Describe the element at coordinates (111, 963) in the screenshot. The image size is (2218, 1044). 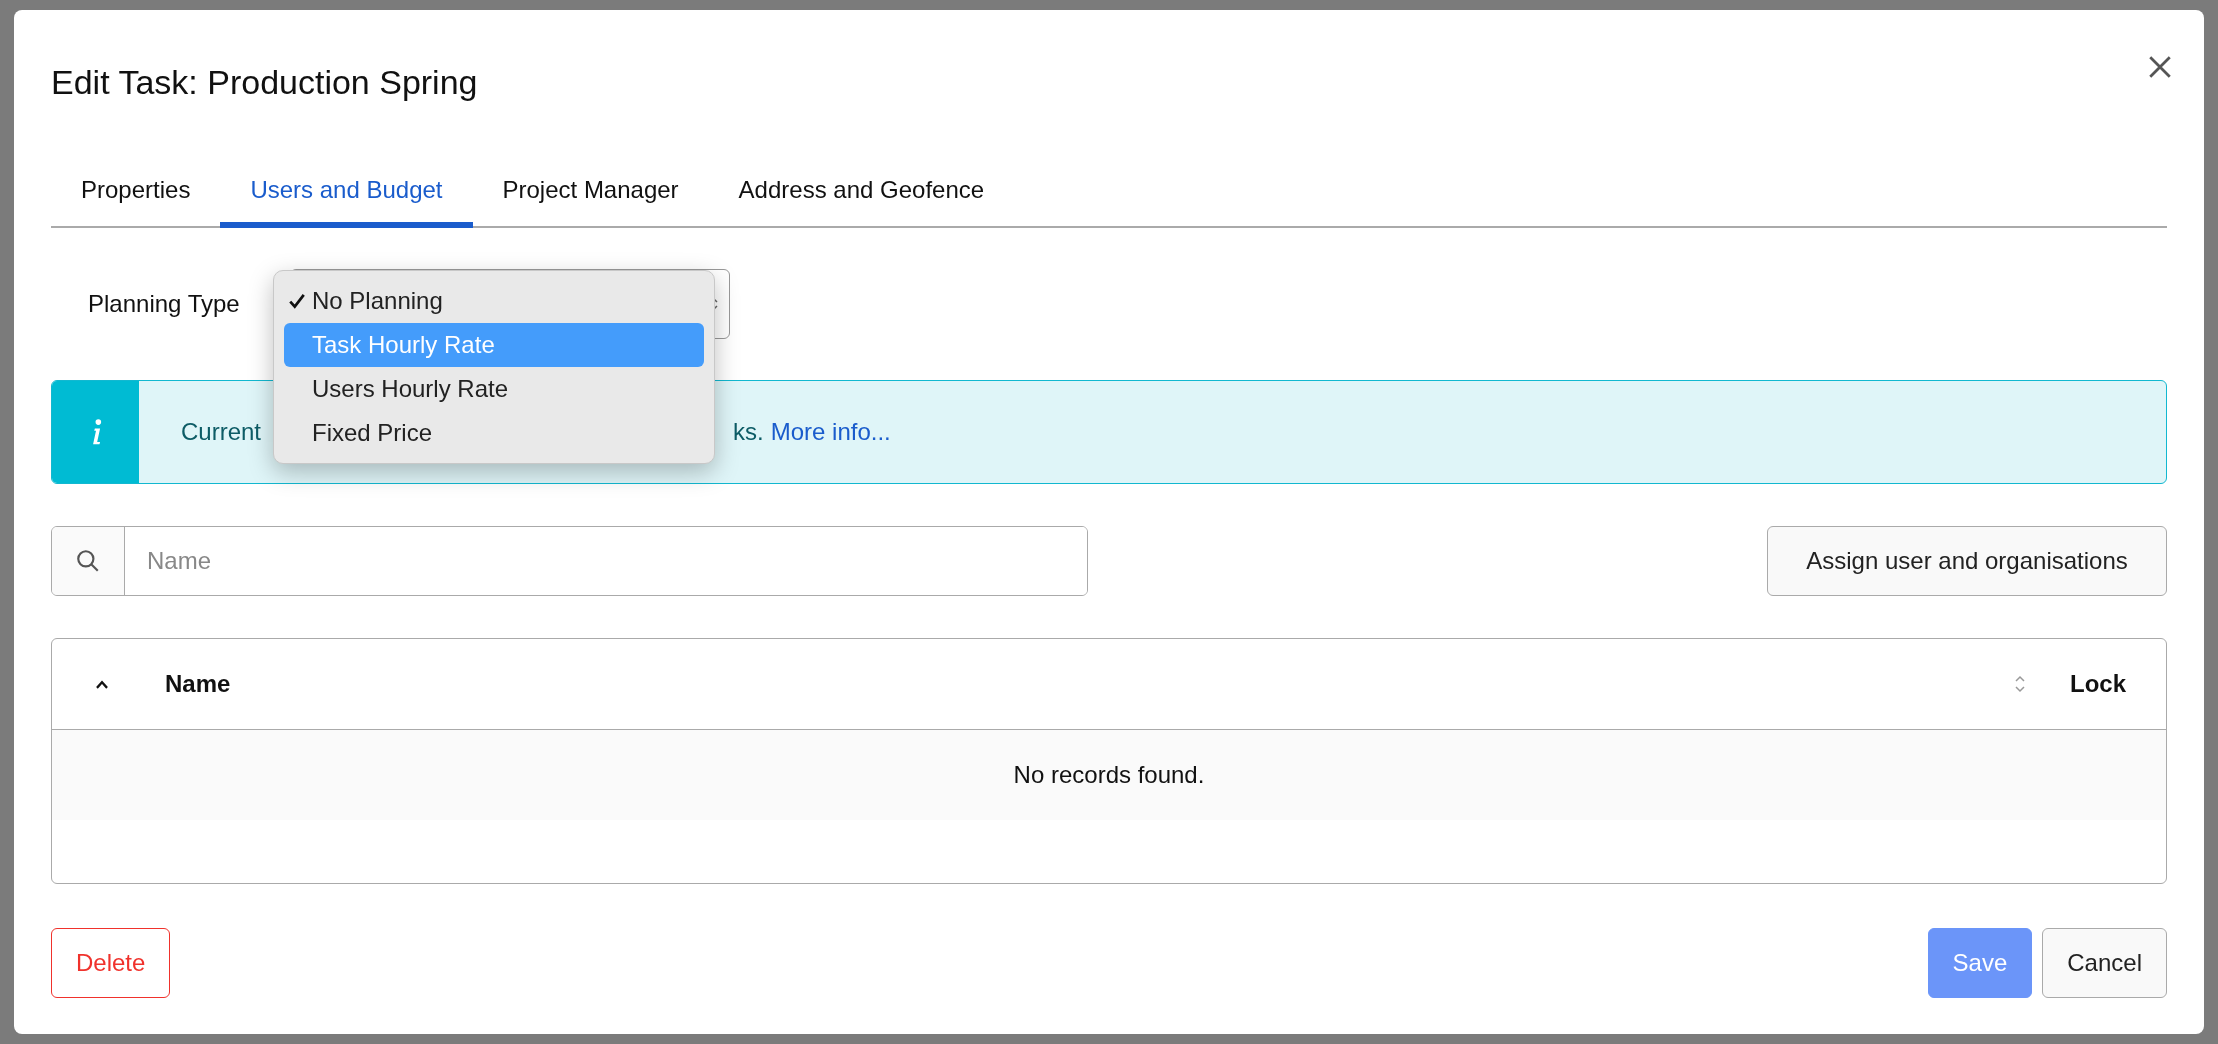
I see `delete-button: Delete` at that location.